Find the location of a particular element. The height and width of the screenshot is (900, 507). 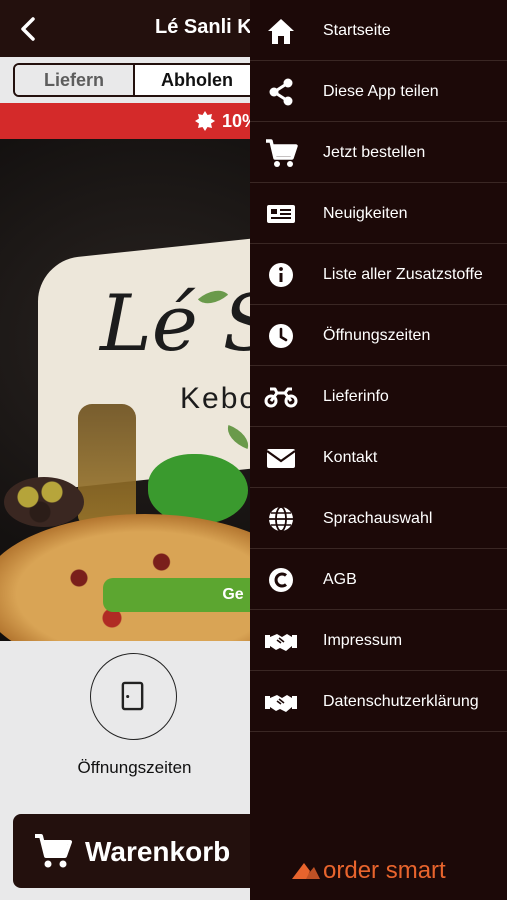

menu-item-impressum: Impressum is located at coordinates (378, 640).